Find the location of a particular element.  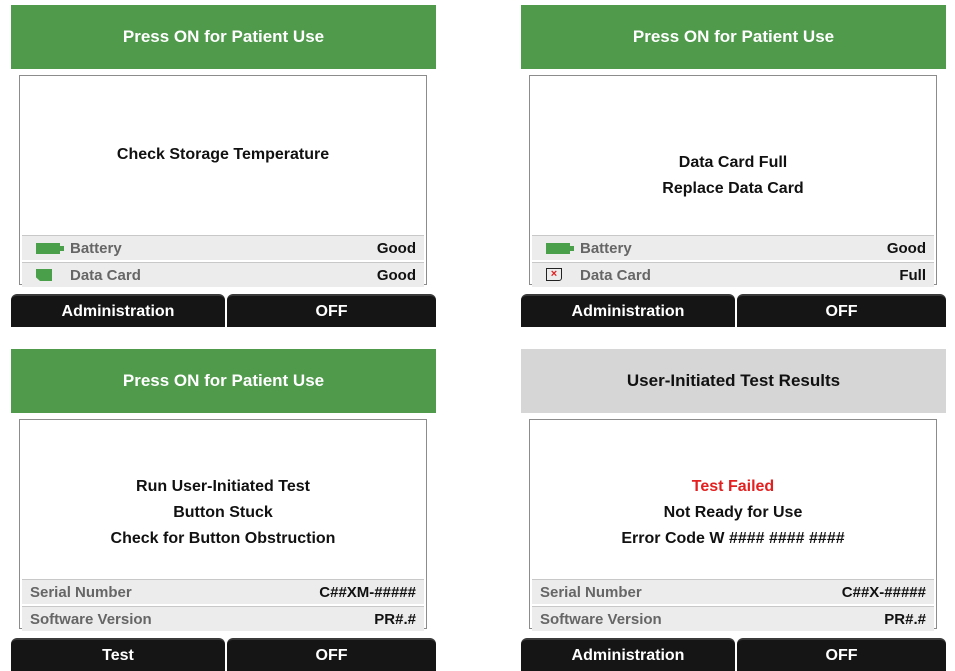

test-failed-message: Test Failed is located at coordinates (733, 486).